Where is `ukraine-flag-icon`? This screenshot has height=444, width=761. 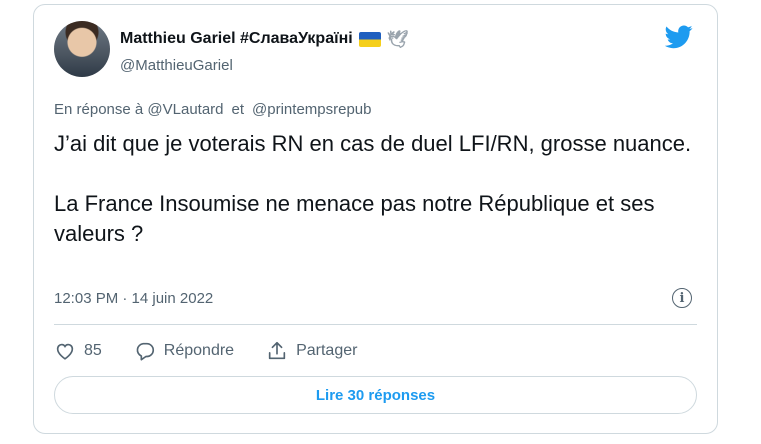
ukraine-flag-icon is located at coordinates (369, 39).